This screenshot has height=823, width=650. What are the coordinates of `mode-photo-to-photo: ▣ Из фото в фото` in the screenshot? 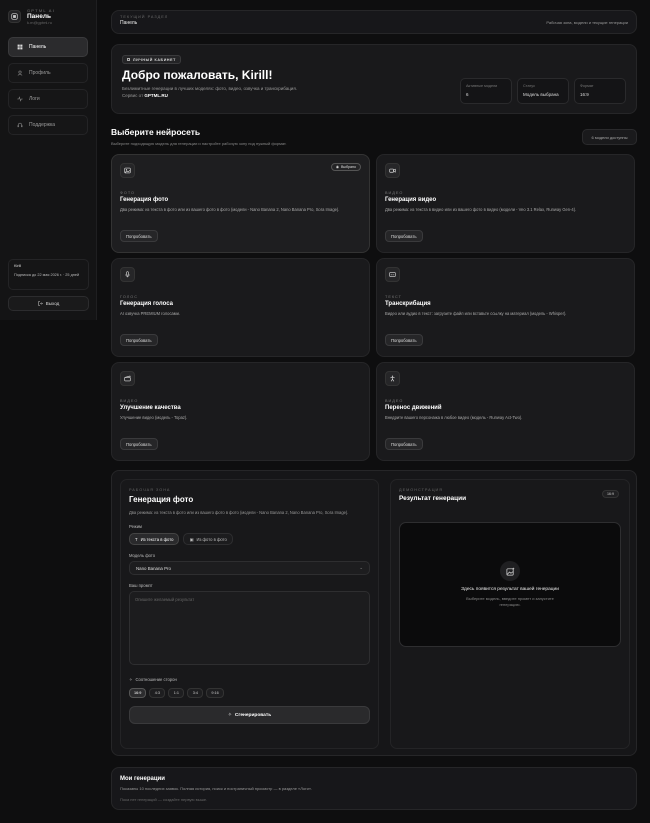 It's located at (208, 539).